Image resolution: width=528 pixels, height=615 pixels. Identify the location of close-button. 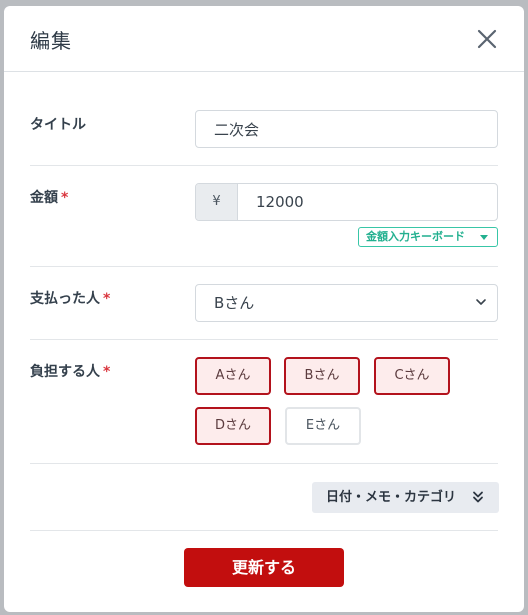
(487, 39).